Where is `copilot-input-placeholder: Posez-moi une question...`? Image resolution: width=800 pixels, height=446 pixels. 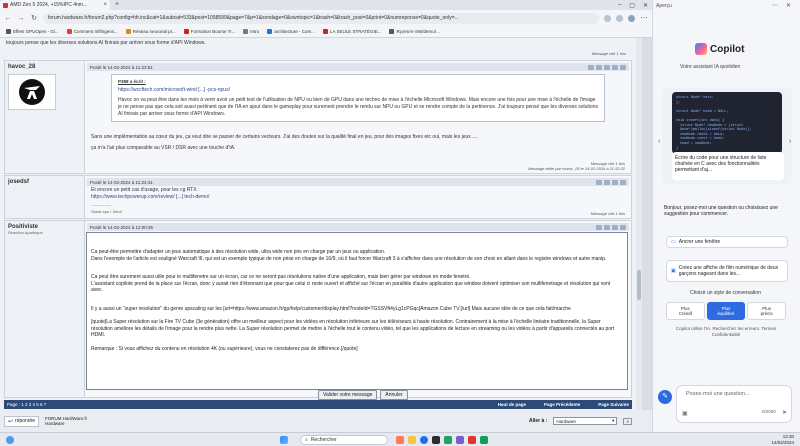 copilot-input-placeholder: Posez-moi une question... is located at coordinates (718, 394).